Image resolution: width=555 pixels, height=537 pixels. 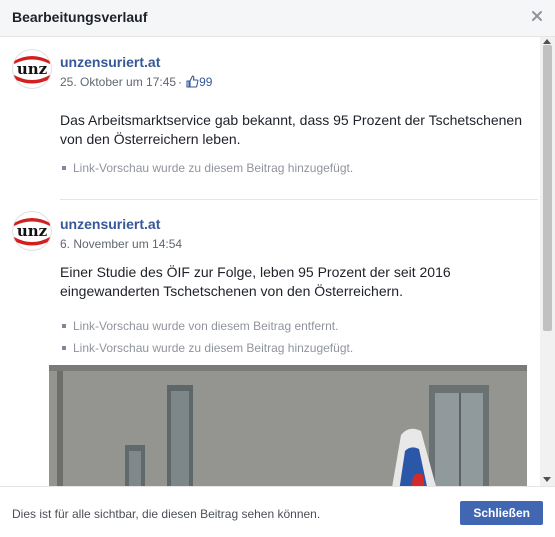 I want to click on dialog-header: Bearbeitungsverlauf, so click(x=277, y=18).